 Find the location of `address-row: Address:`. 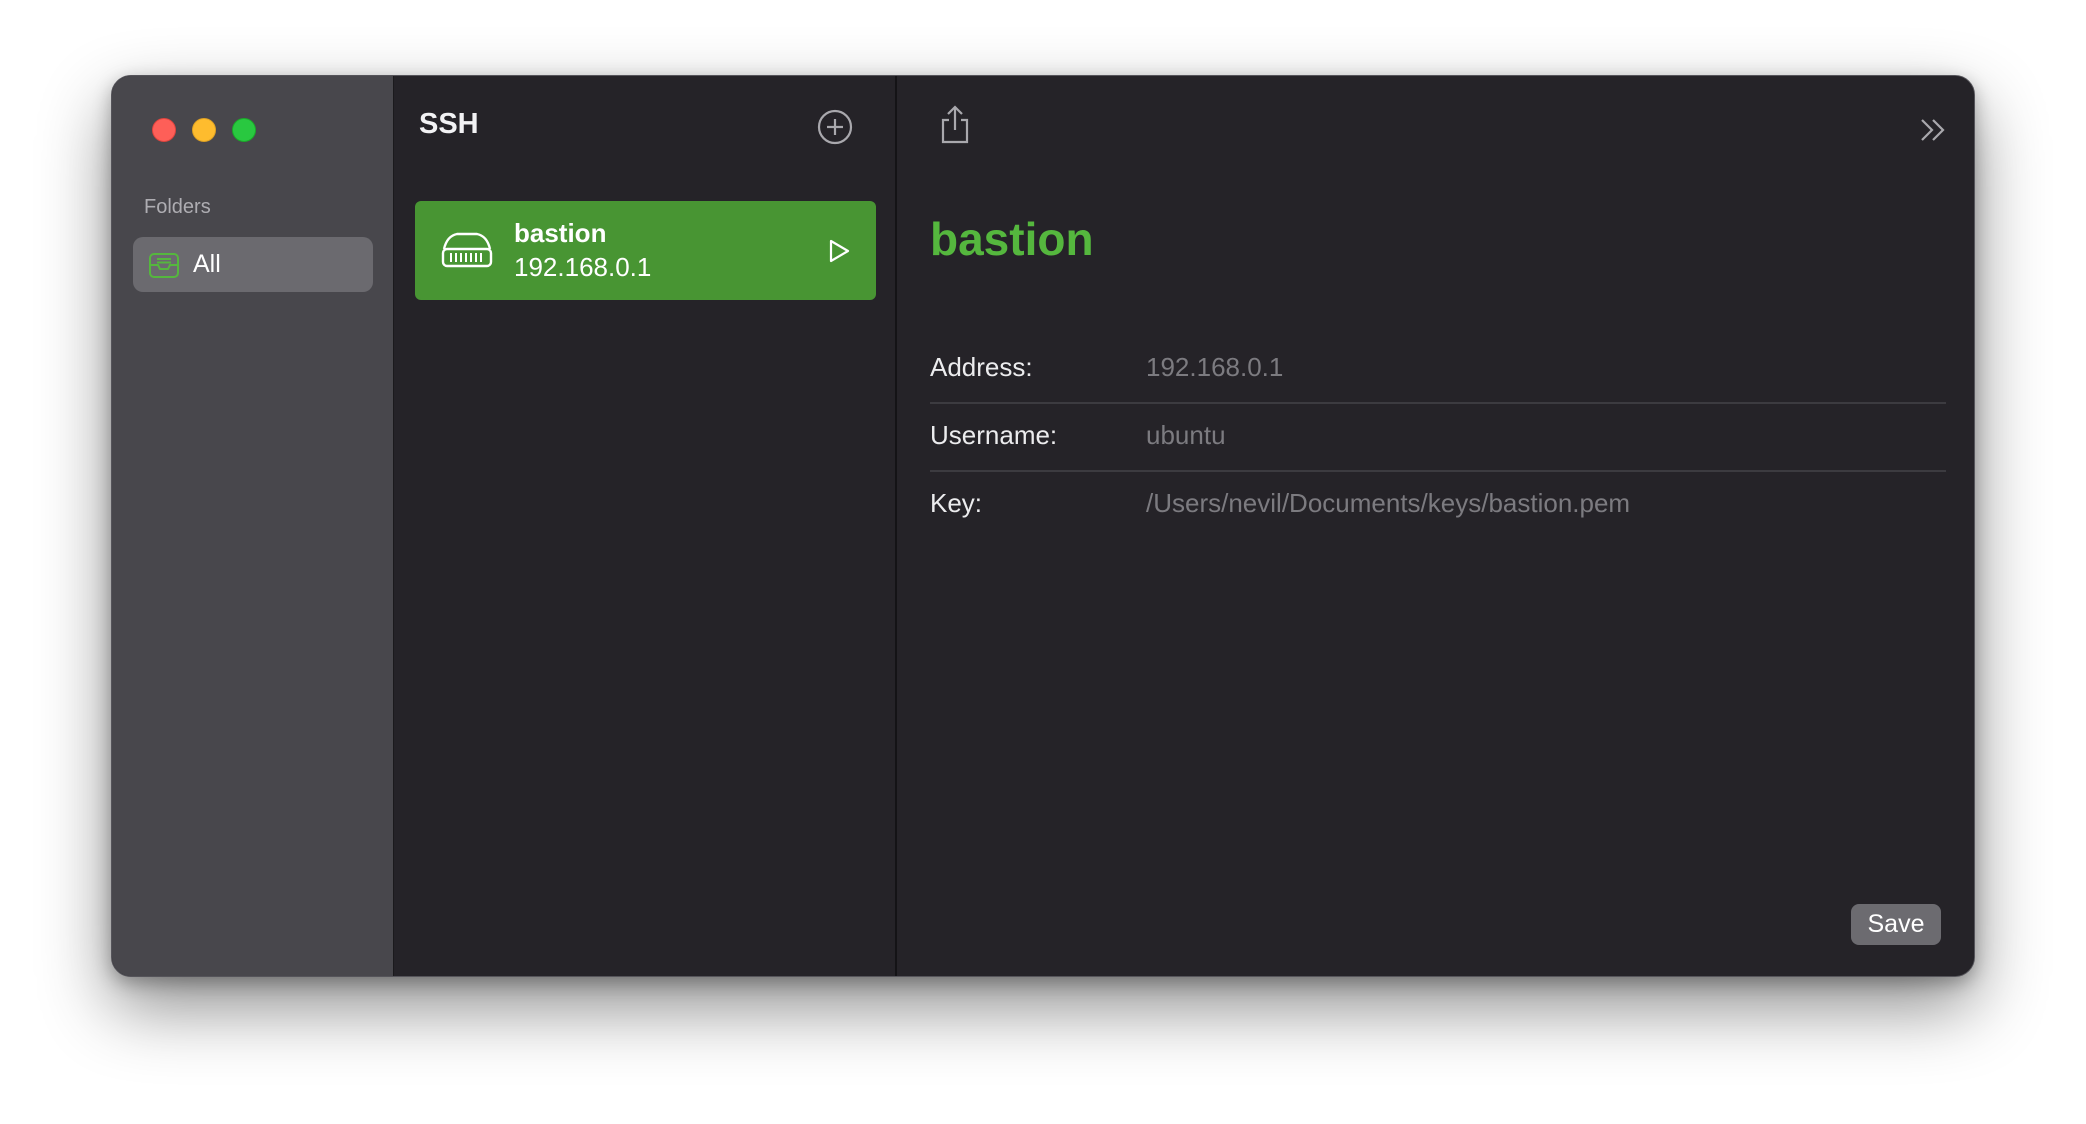

address-row: Address: is located at coordinates (1438, 369).